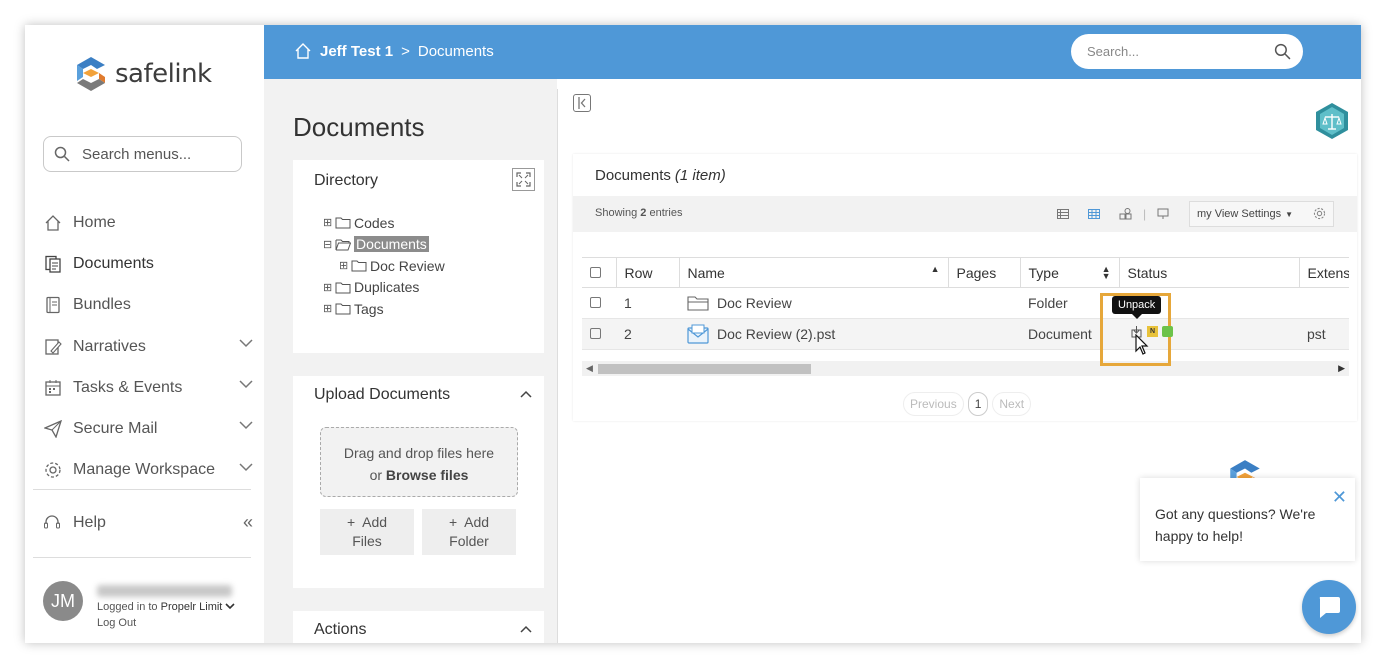 Image resolution: width=1386 pixels, height=668 pixels. What do you see at coordinates (595, 272) in the screenshot?
I see `select-all-checkbox` at bounding box center [595, 272].